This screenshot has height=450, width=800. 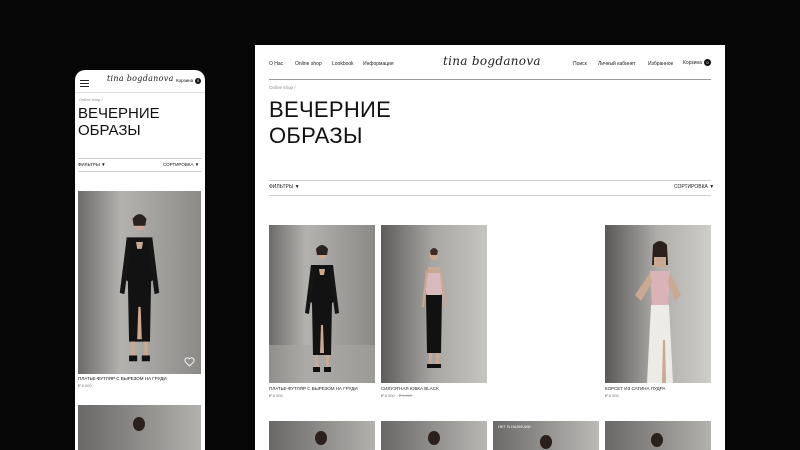 I want to click on mobile-product-name: ПЛАТЬЕ-ФУТЛЯР С ВЫРЕЗОМ НА ГРУДИ, so click(x=122, y=378).